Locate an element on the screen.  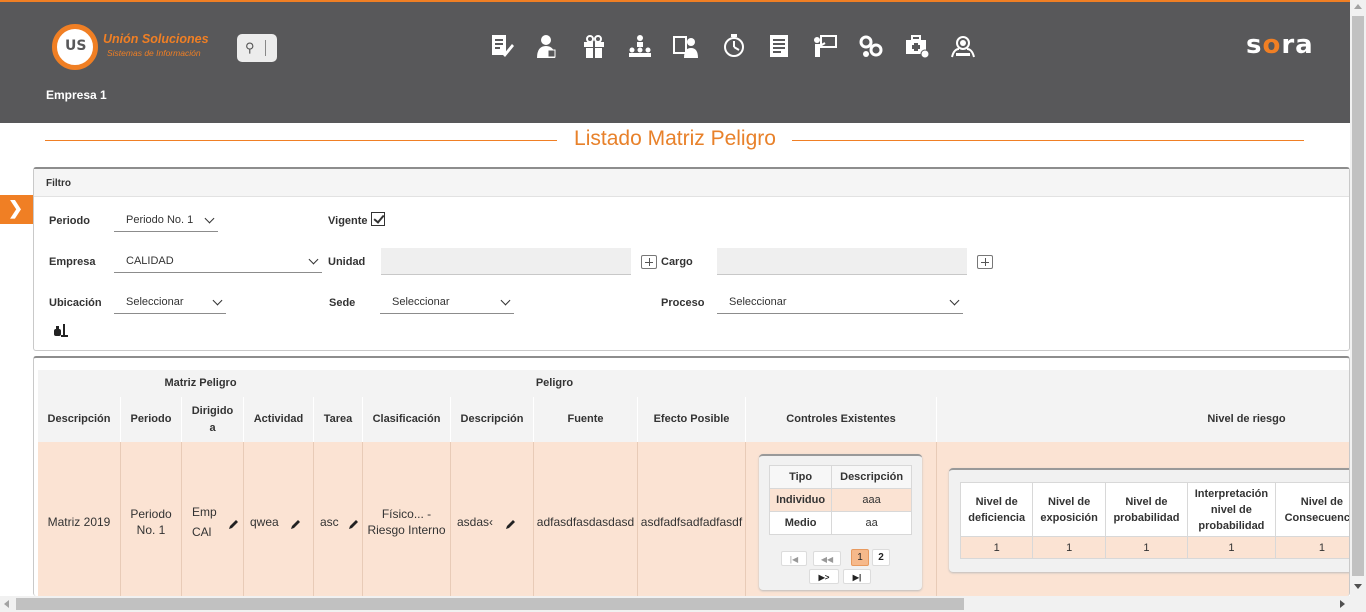
scroll-up-icon is located at coordinates (1358, 6).